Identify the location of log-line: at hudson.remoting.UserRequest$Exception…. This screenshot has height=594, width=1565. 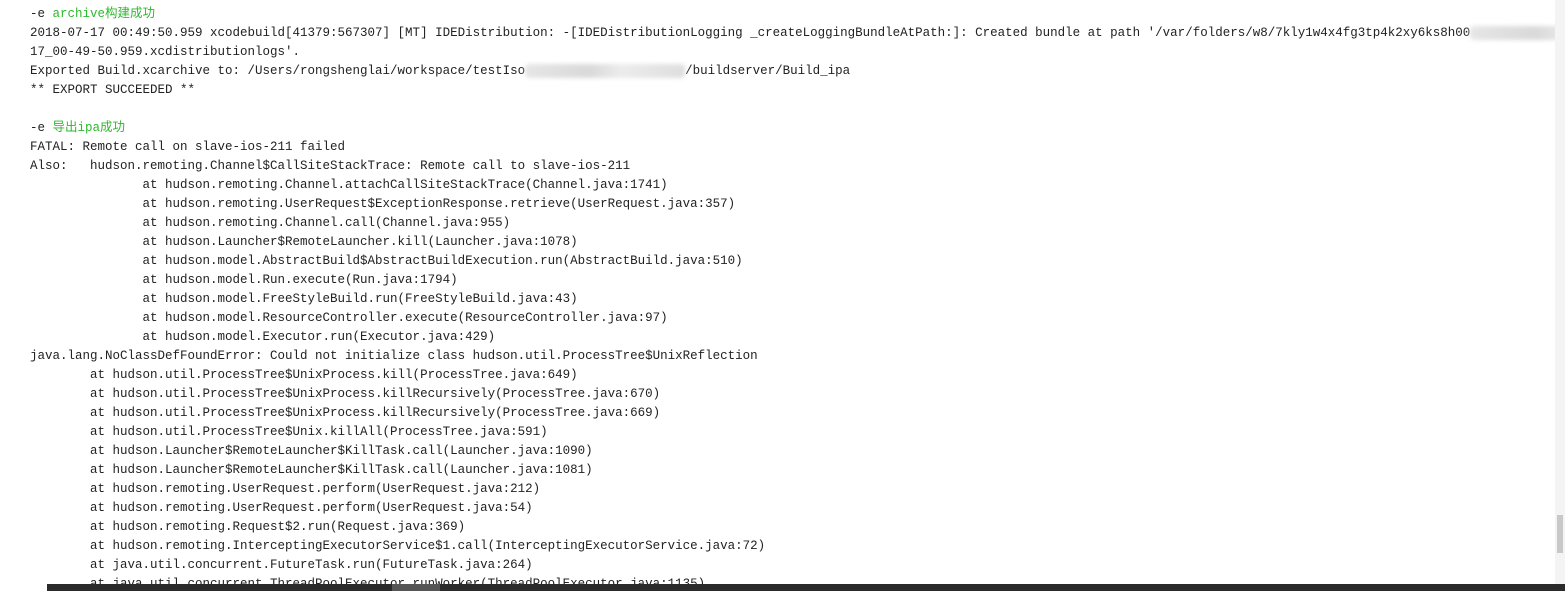
(790, 204).